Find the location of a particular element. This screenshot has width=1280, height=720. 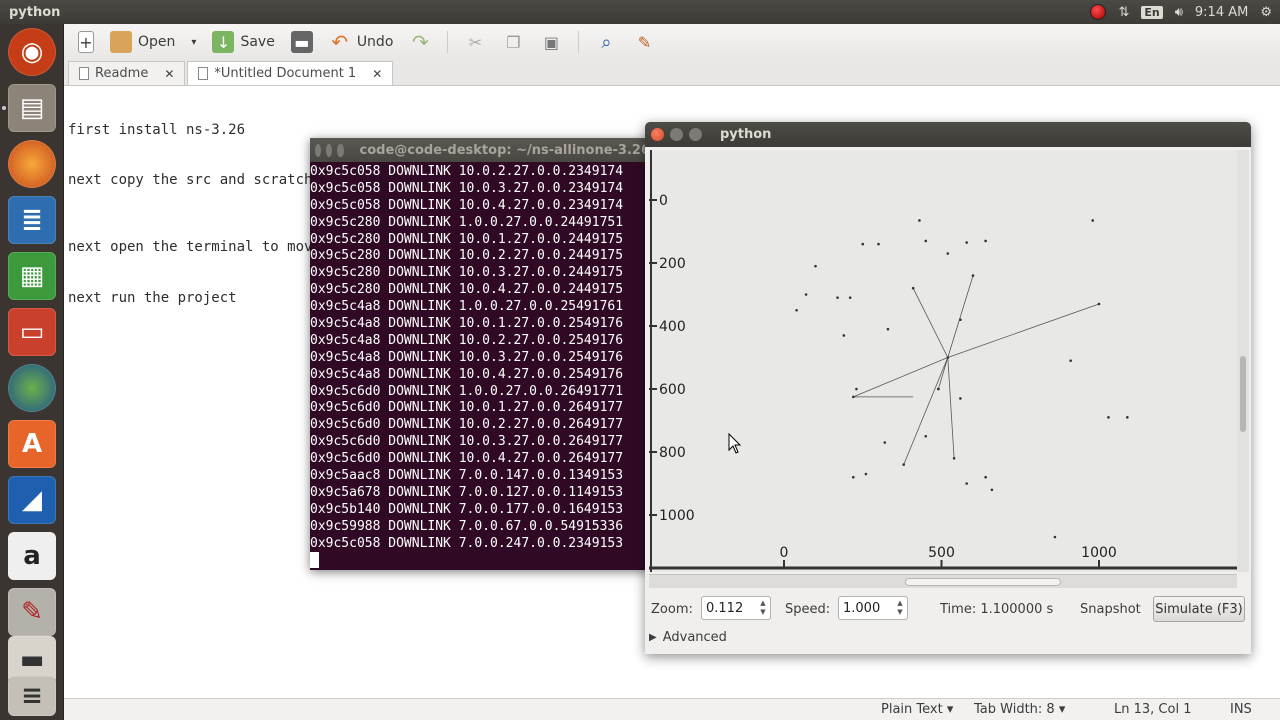

simulate-button: Simulate (F3) is located at coordinates (1199, 609).